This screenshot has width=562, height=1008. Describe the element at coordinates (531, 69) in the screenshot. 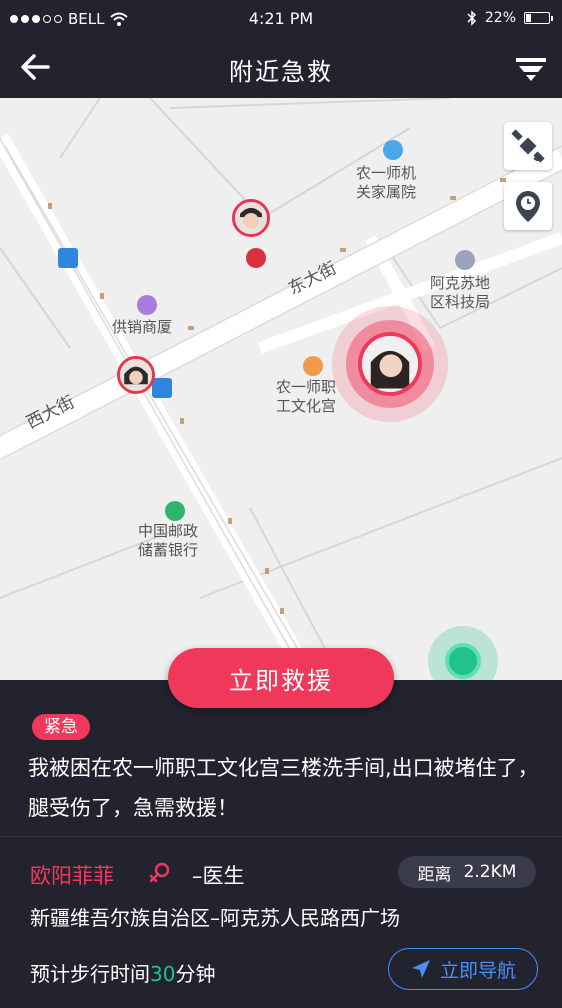

I see `filter-icon` at that location.